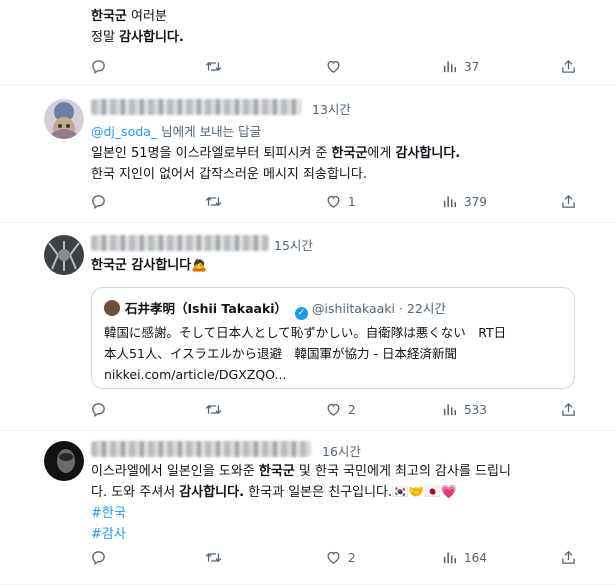 The width and height of the screenshot is (616, 585). Describe the element at coordinates (308, 559) in the screenshot. I see `tweet-actions: 2 164` at that location.